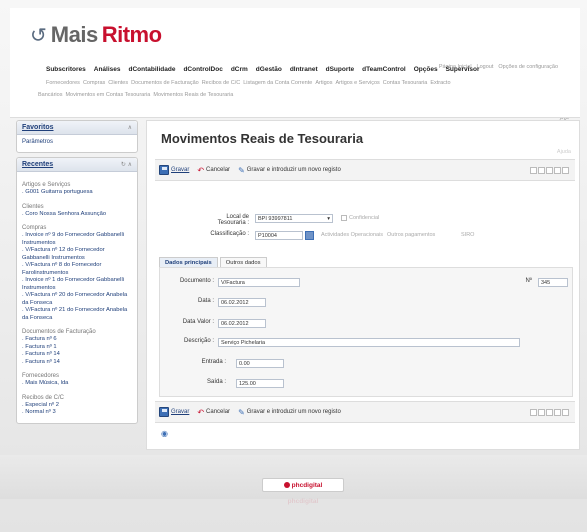 This screenshot has width=587, height=532. Describe the element at coordinates (118, 83) in the screenshot. I see `subnav-clientes: Clientes` at that location.